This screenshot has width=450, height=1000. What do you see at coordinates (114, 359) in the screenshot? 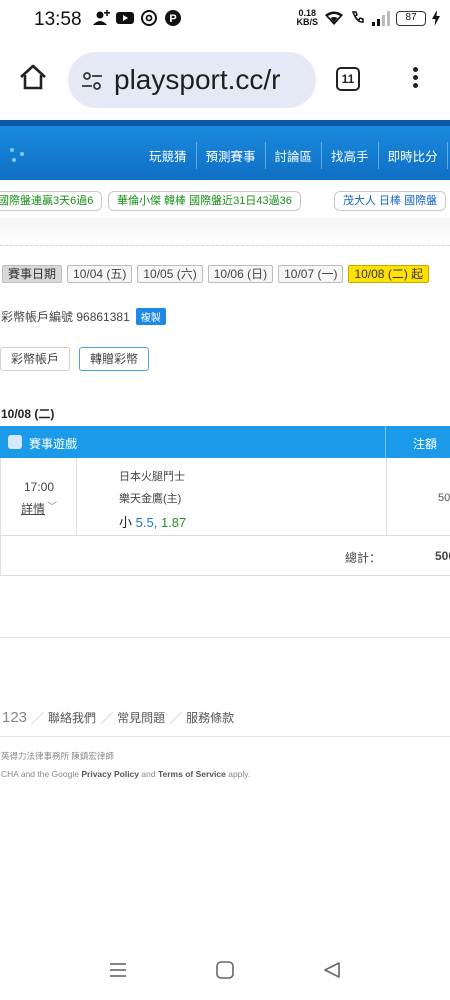
I see `transfer-button: 轉贈彩幣` at bounding box center [114, 359].